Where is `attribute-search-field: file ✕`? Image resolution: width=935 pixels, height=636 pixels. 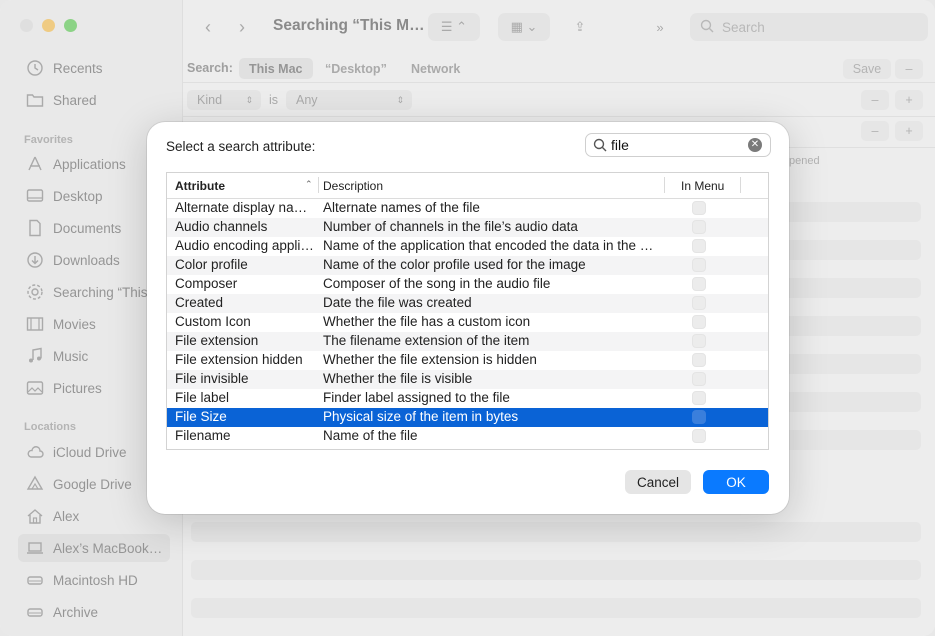 attribute-search-field: file ✕ is located at coordinates (678, 145).